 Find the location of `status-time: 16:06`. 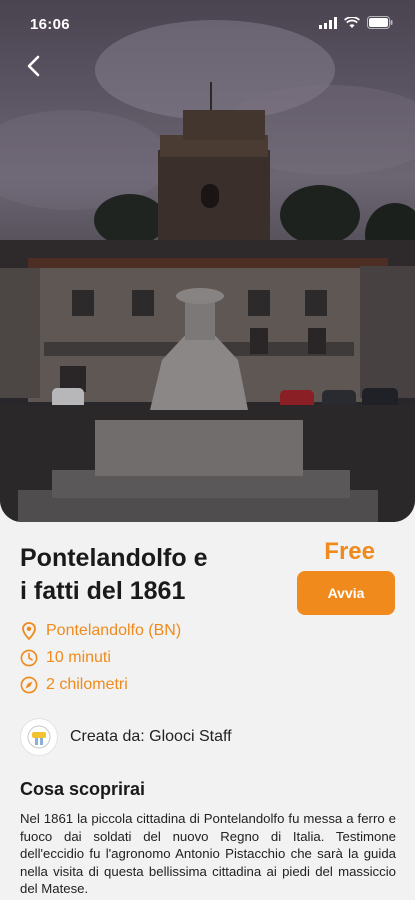

status-time: 16:06 is located at coordinates (50, 24).